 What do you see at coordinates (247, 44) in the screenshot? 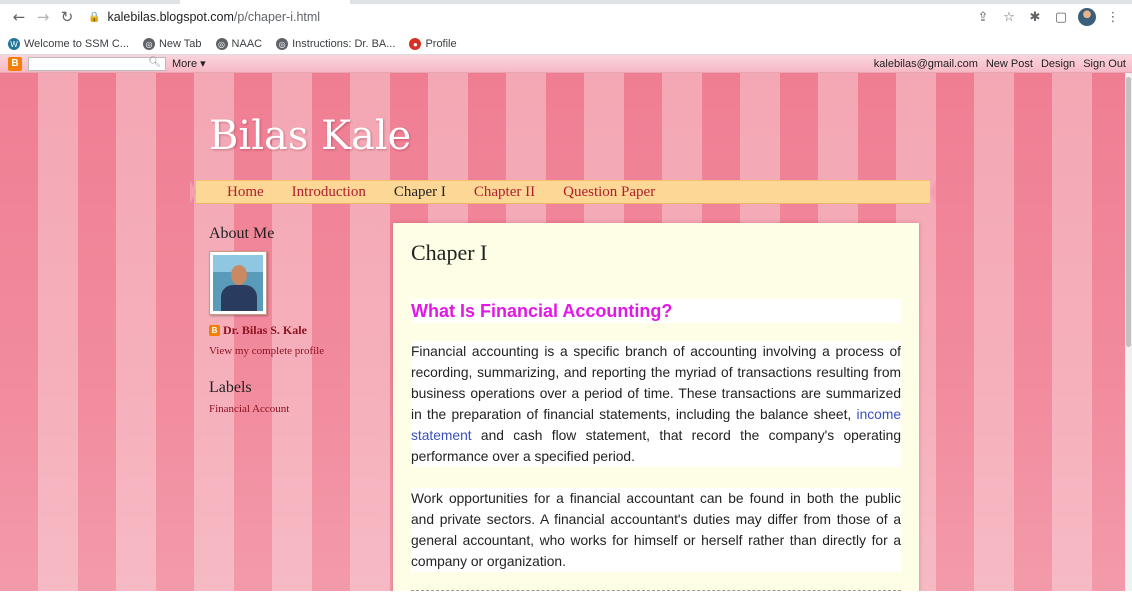
I see `bookmark-label: NAAC` at bounding box center [247, 44].